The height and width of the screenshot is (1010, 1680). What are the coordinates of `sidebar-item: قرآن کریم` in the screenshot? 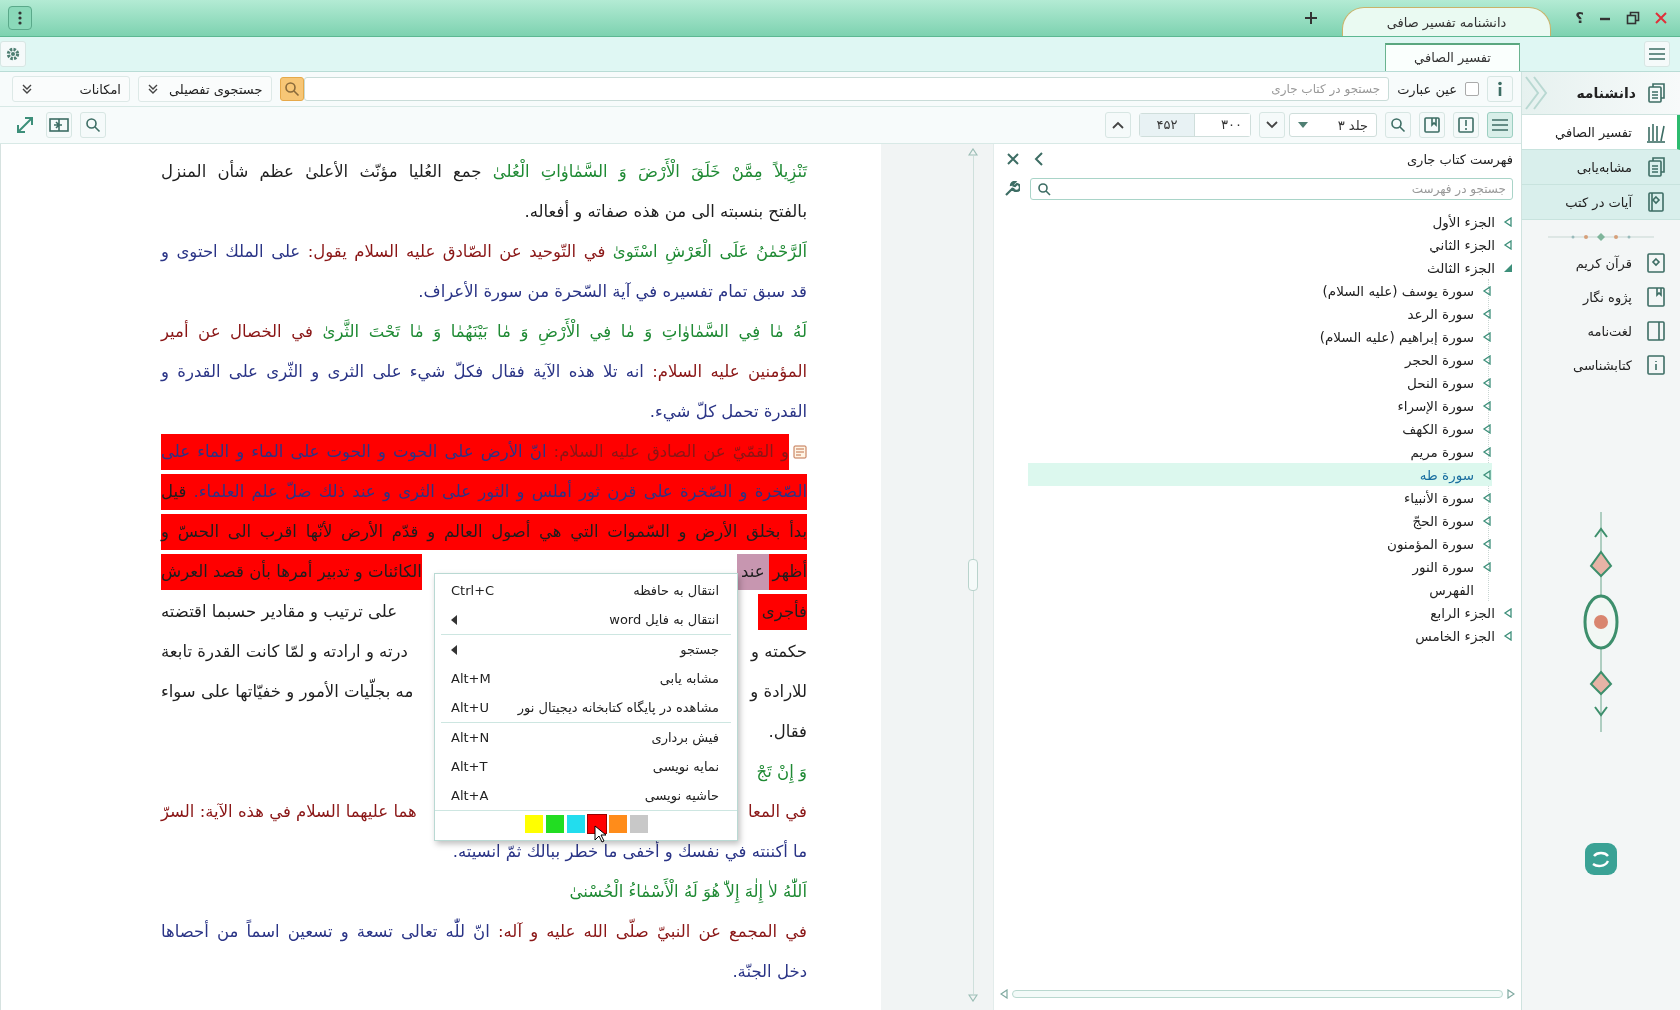 It's located at (1601, 263).